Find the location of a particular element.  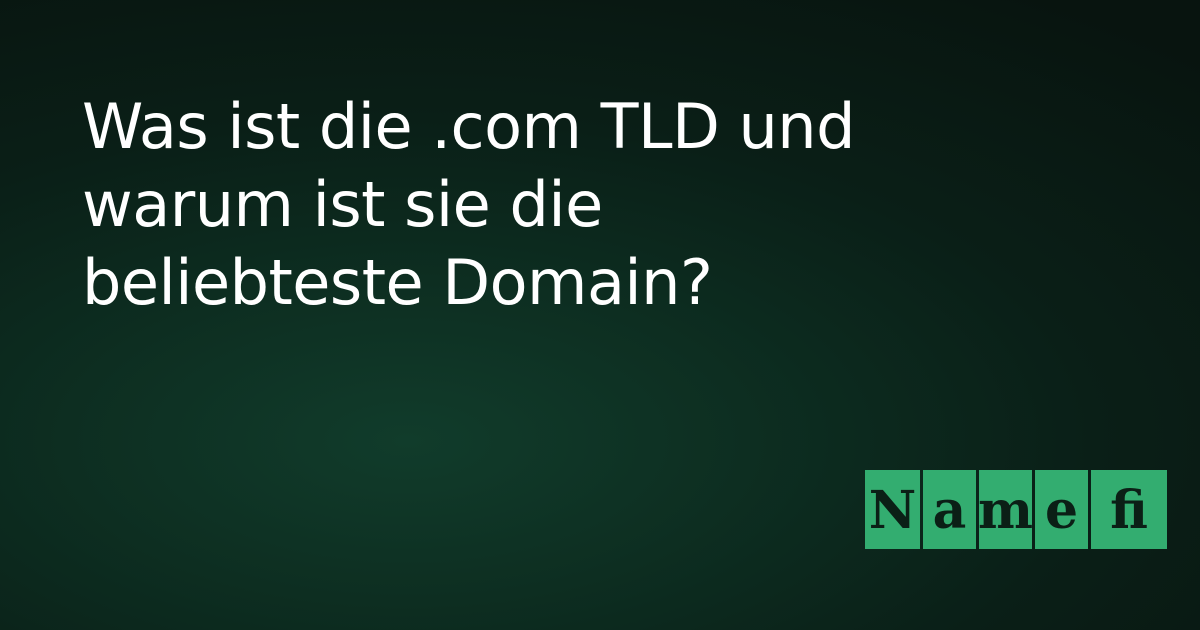

logo-tile-fi: fi is located at coordinates (1129, 509).